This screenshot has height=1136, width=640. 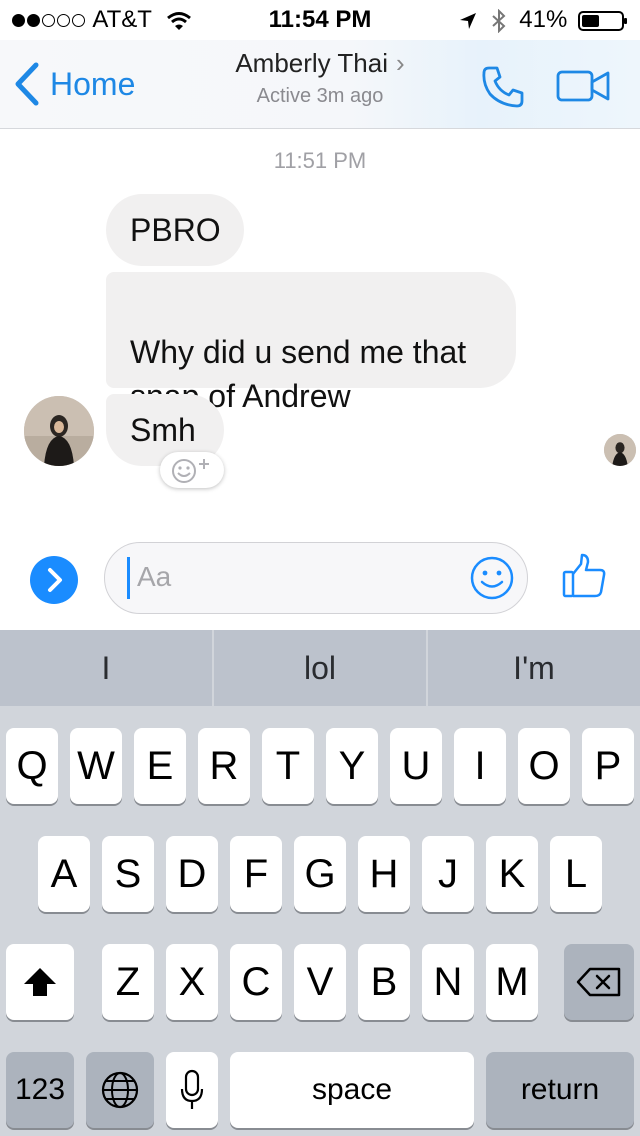 I want to click on battery-icon, so click(x=602, y=20).